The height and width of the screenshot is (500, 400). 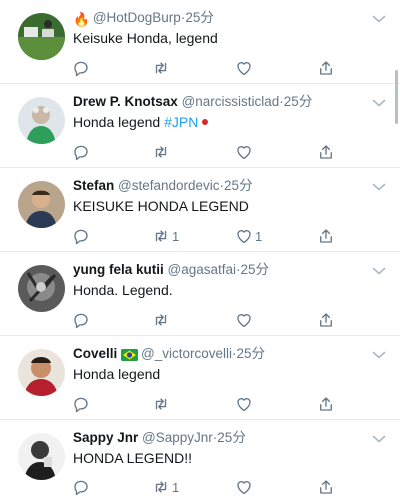 I want to click on red-dot-emoji-icon, so click(x=205, y=122).